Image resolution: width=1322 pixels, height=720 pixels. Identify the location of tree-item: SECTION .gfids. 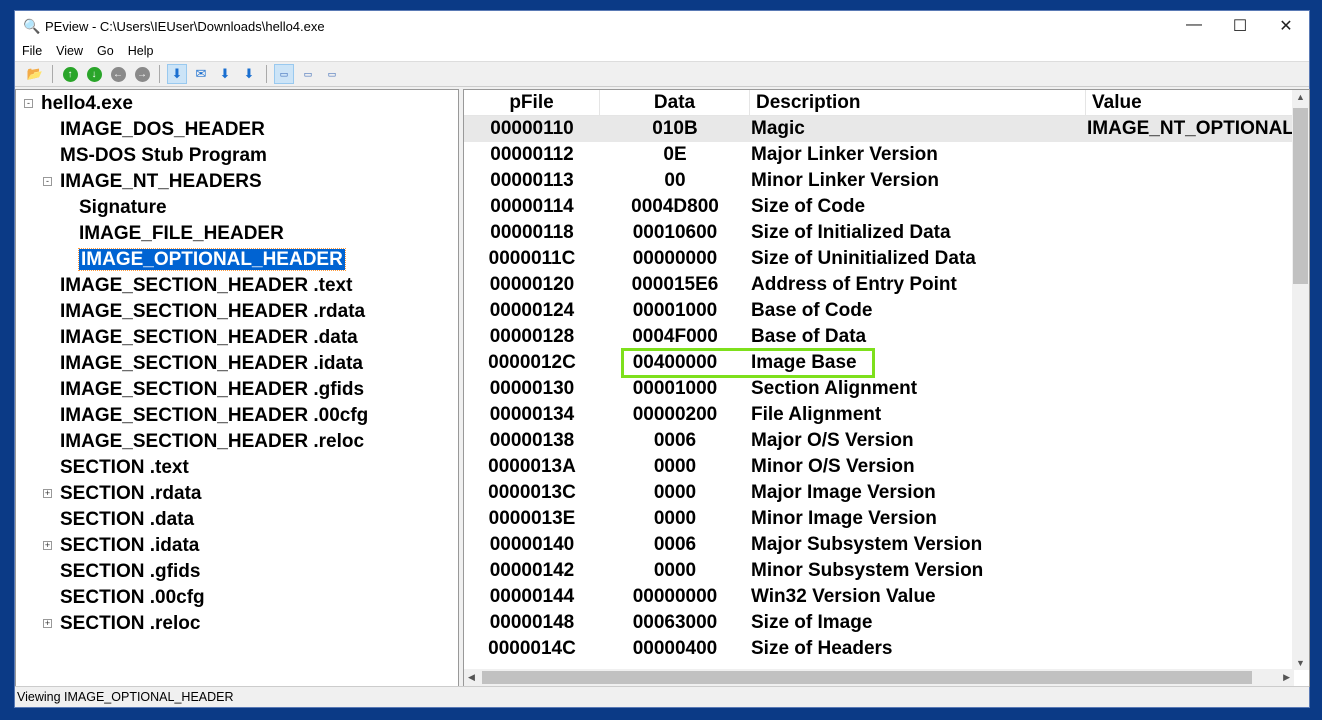
(130, 572).